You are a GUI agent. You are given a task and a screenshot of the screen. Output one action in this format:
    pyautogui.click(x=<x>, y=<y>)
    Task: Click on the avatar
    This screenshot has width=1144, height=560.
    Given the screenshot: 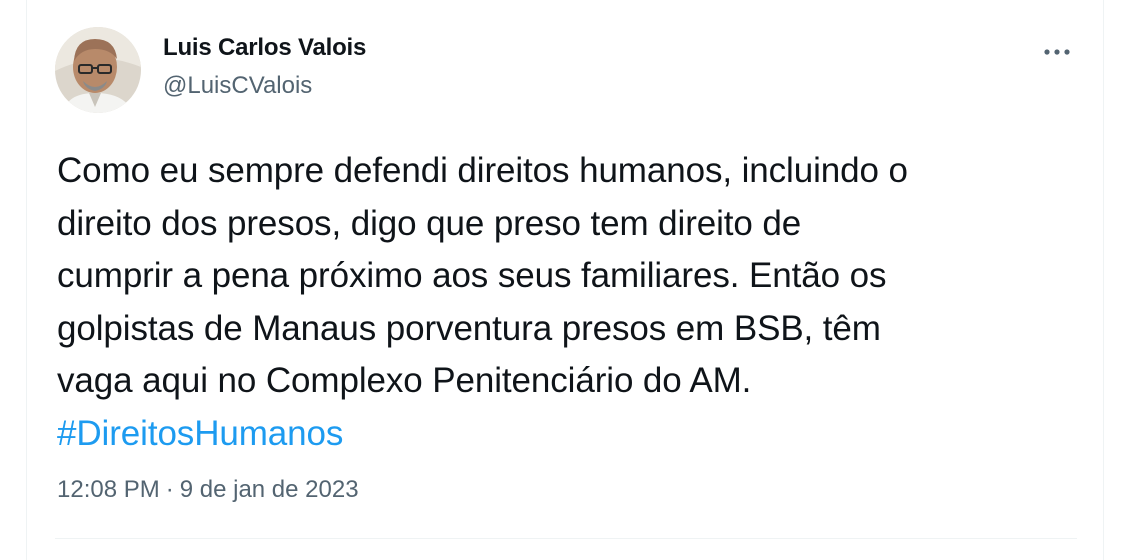 What is the action you would take?
    pyautogui.click(x=98, y=70)
    